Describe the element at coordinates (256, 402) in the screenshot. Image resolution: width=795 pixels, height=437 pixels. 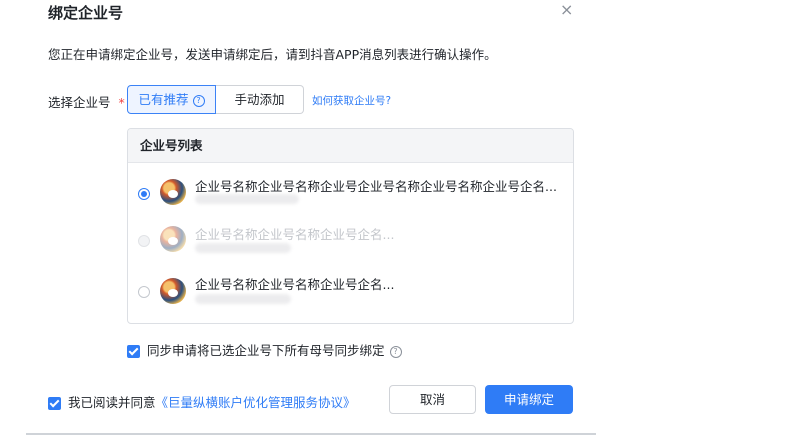
I see `agreement-link: 《巨量纵横账户优化管理服务协议》` at that location.